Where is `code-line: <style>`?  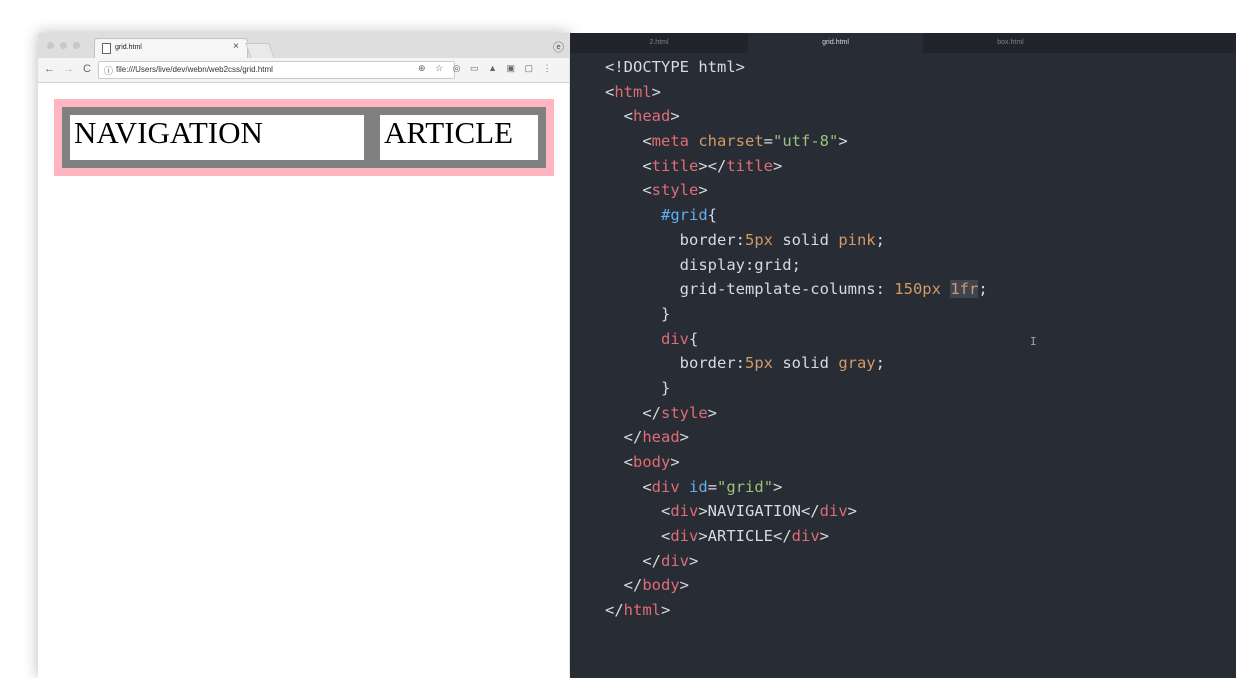
code-line: <style> is located at coordinates (796, 190).